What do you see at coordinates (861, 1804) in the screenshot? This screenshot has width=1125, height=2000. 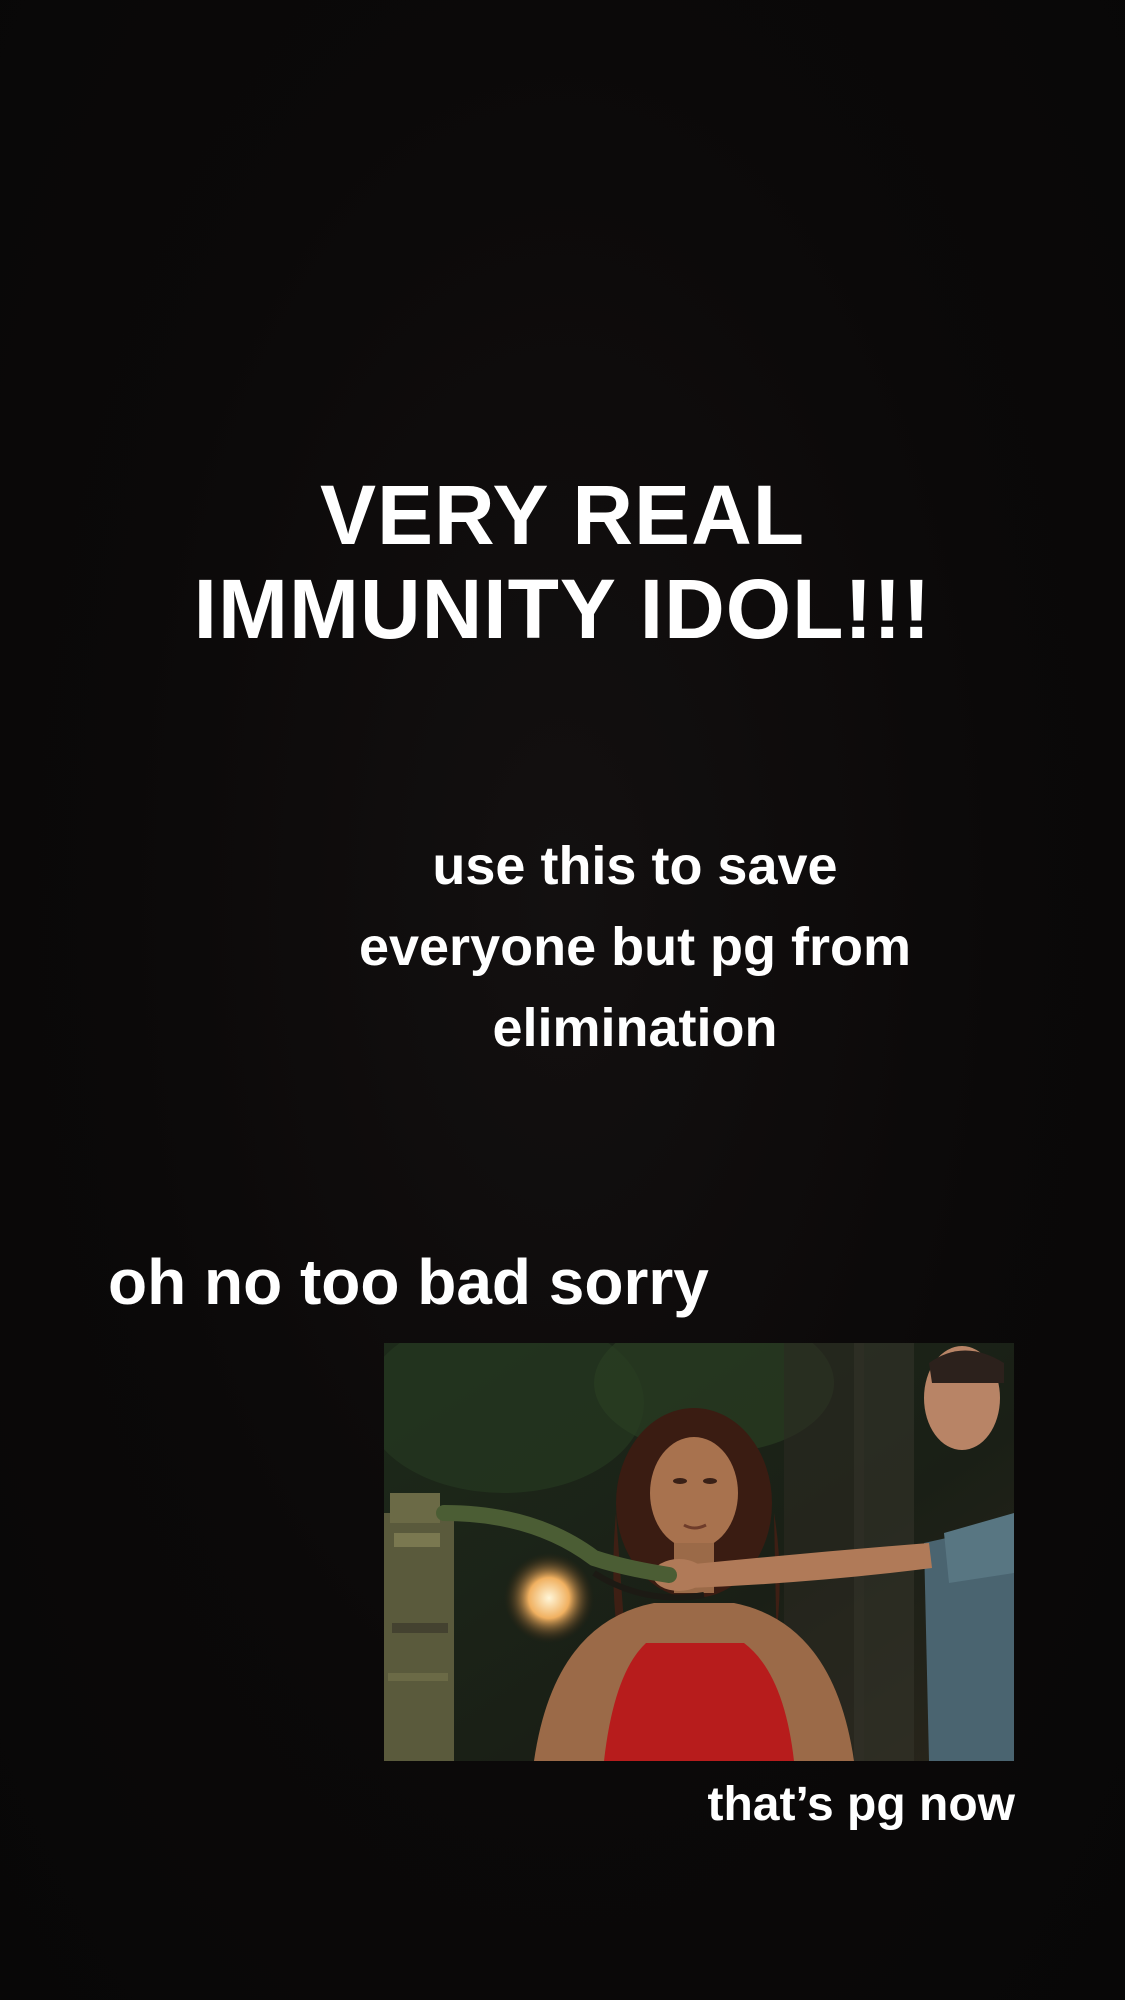 I see `caption-now-text: that’s pg now` at bounding box center [861, 1804].